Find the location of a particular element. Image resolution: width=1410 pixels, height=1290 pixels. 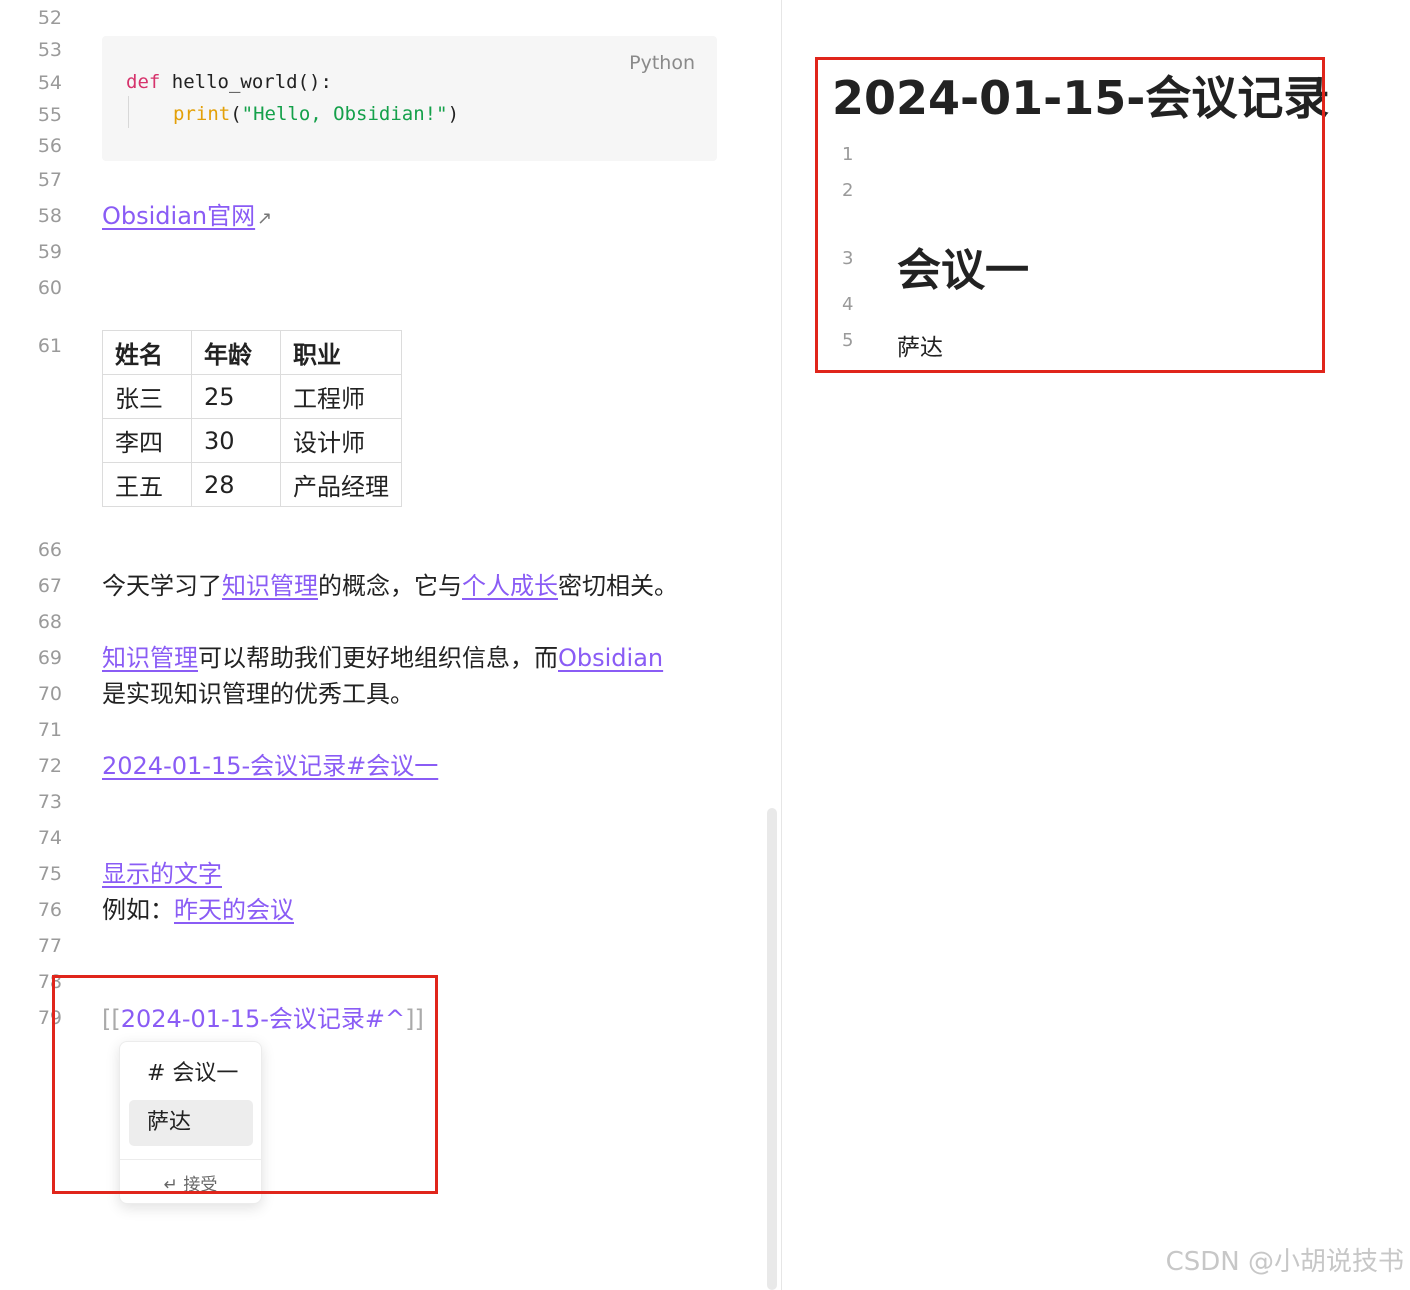

table-cell: 设计师 is located at coordinates (341, 440).